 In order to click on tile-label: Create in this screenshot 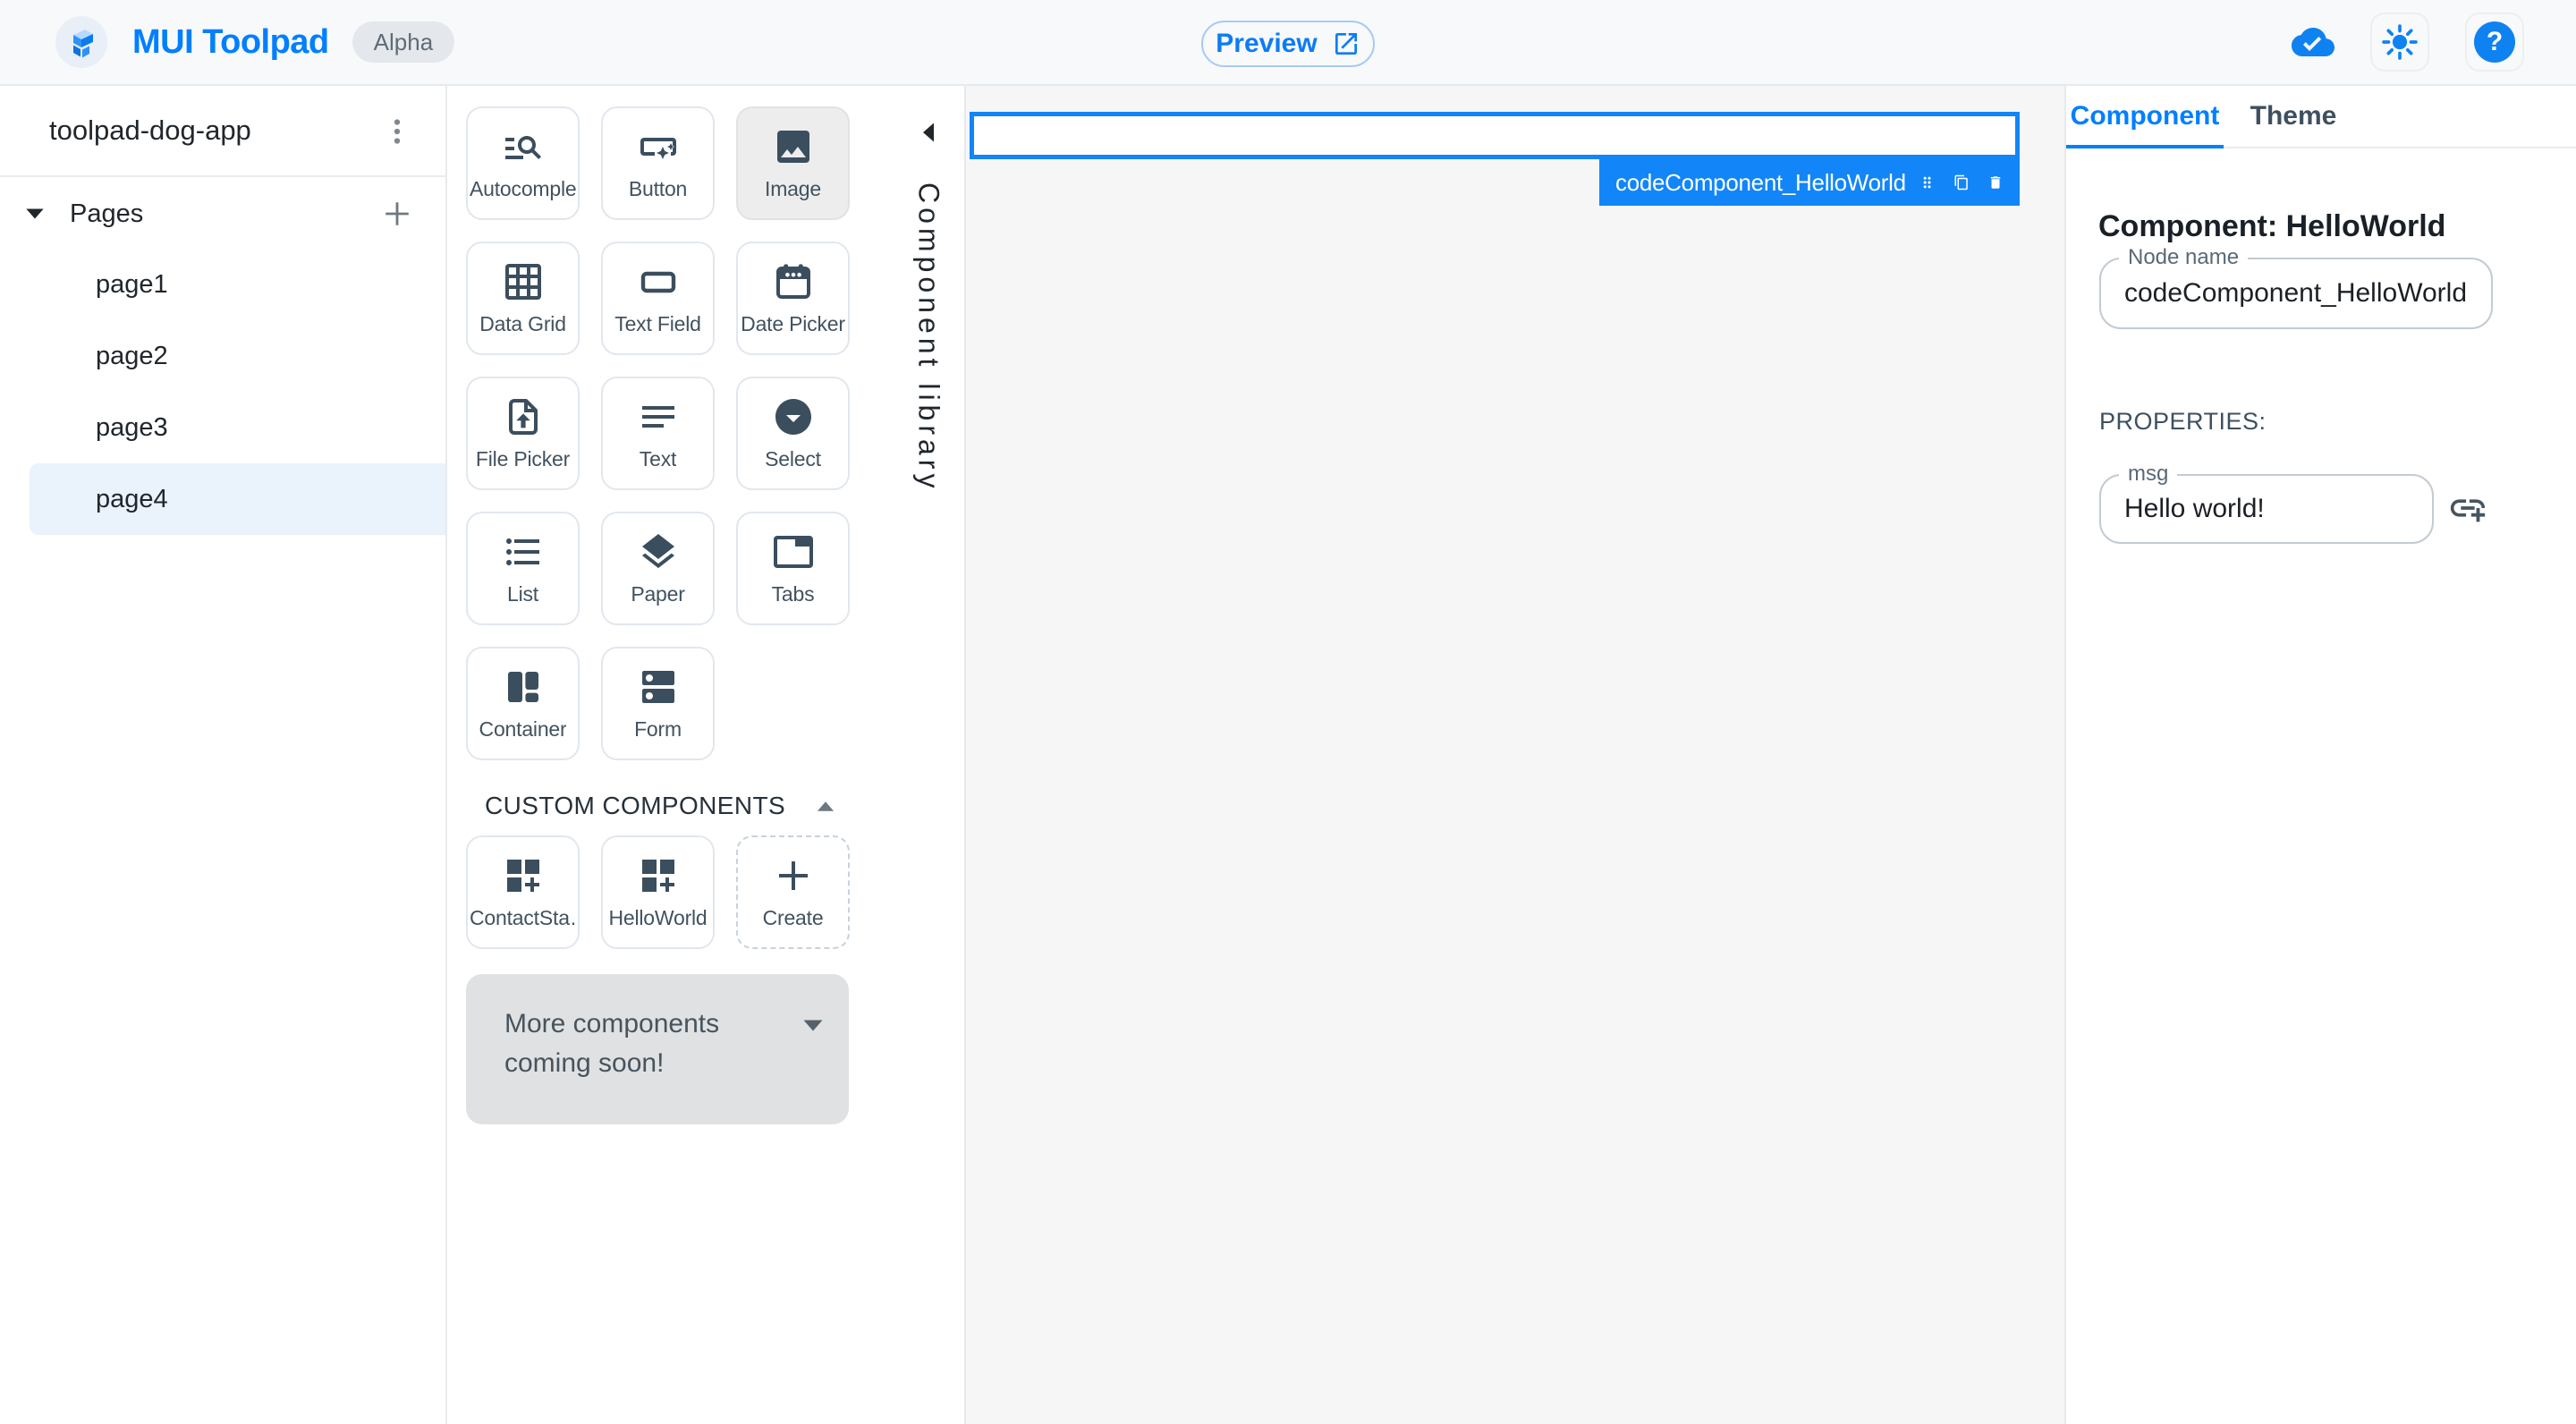, I will do `click(793, 917)`.